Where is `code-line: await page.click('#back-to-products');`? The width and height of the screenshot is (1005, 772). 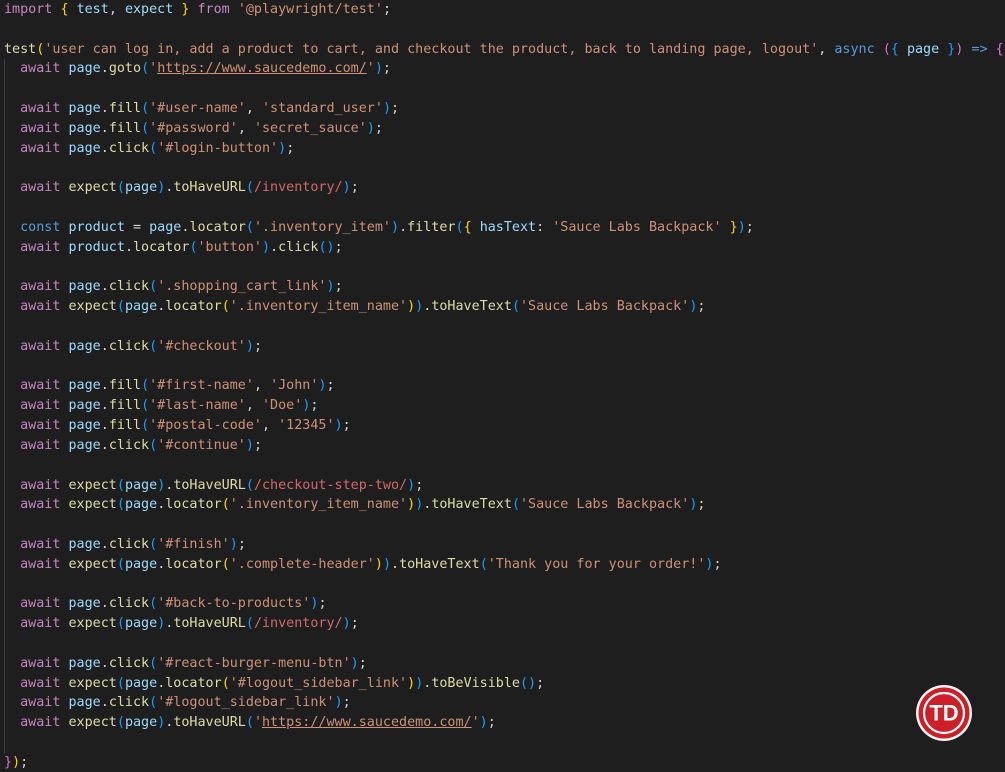 code-line: await page.click('#back-to-products'); is located at coordinates (504, 604).